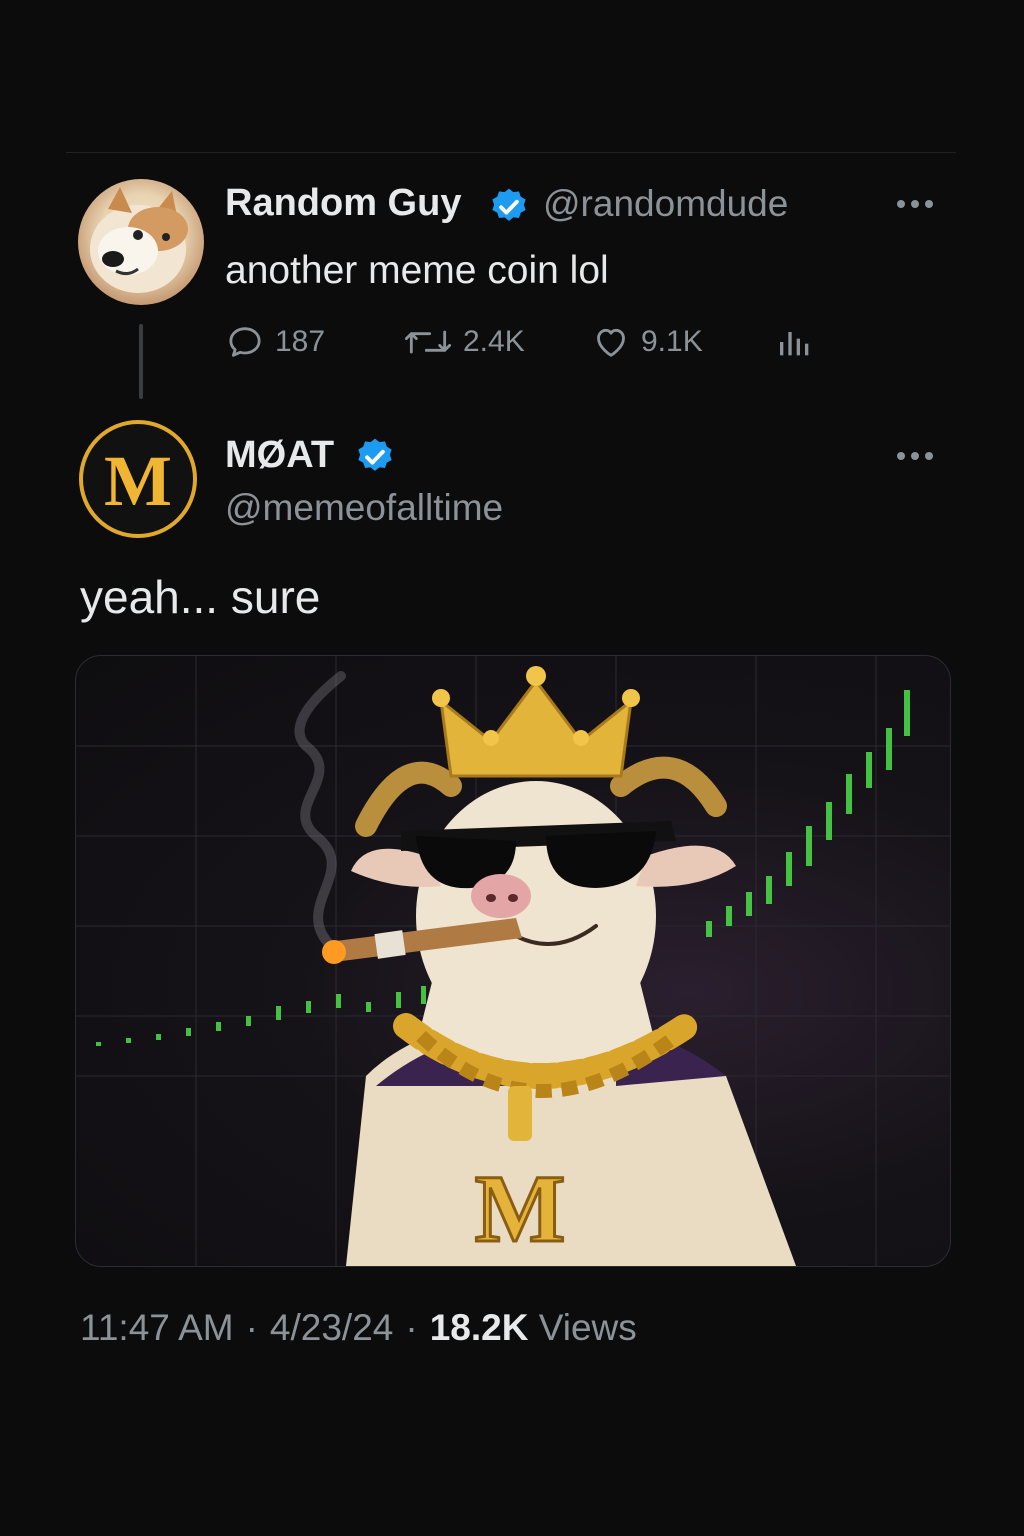 Image resolution: width=1024 pixels, height=1536 pixels. I want to click on like-count: 9.1K, so click(672, 341).